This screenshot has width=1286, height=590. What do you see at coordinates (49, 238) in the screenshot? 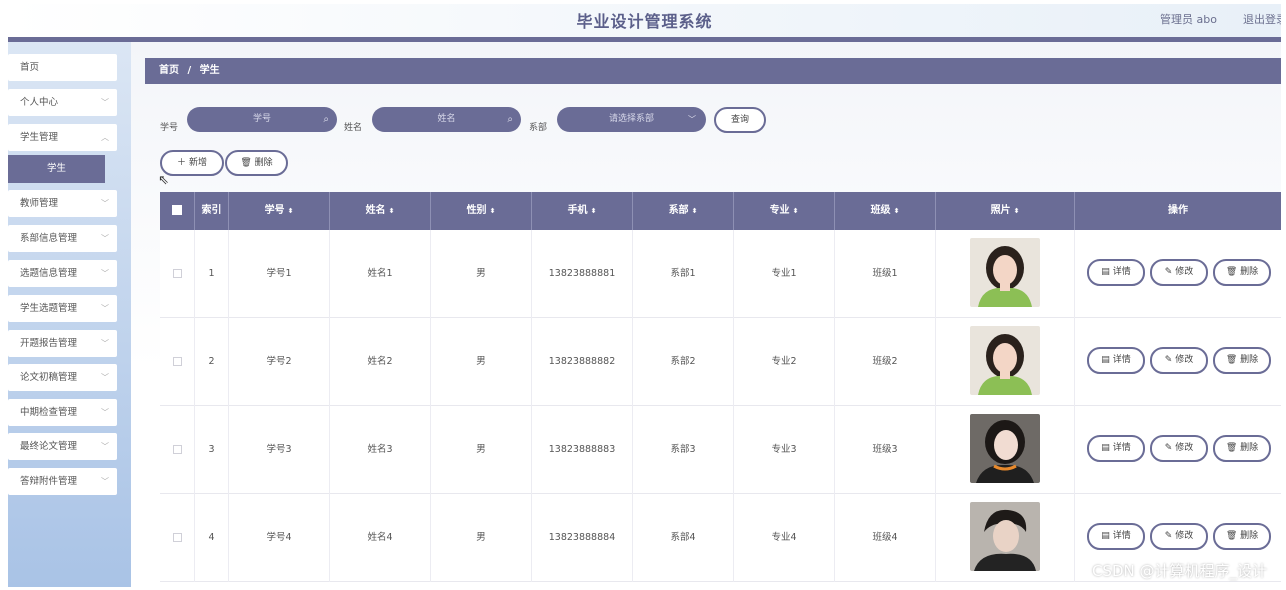
I see `sidebar-item-label: 系部信息管理` at bounding box center [49, 238].